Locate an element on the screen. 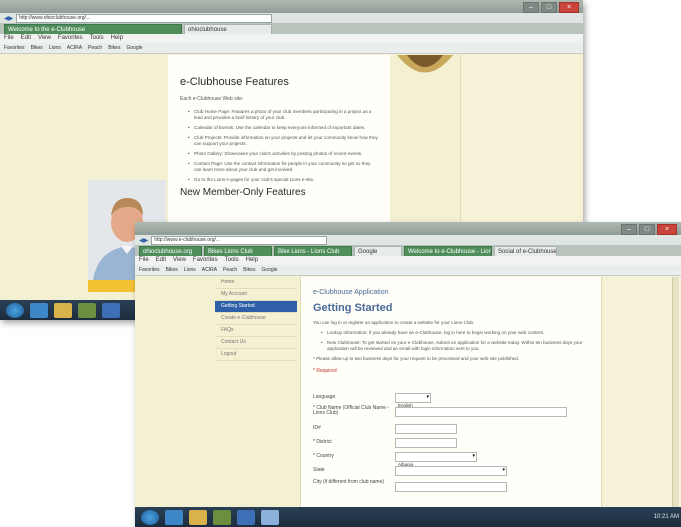 The width and height of the screenshot is (681, 527). select-state: ▾ is located at coordinates (451, 471).